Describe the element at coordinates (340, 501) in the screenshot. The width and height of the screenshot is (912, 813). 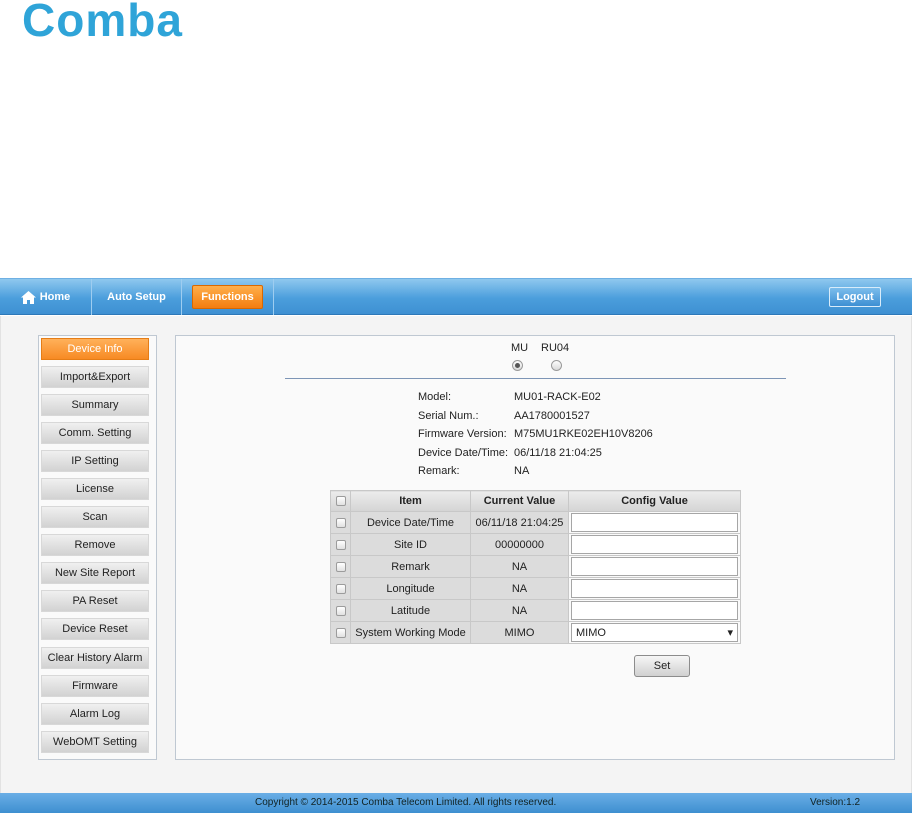
I see `select-all-checkbox` at that location.